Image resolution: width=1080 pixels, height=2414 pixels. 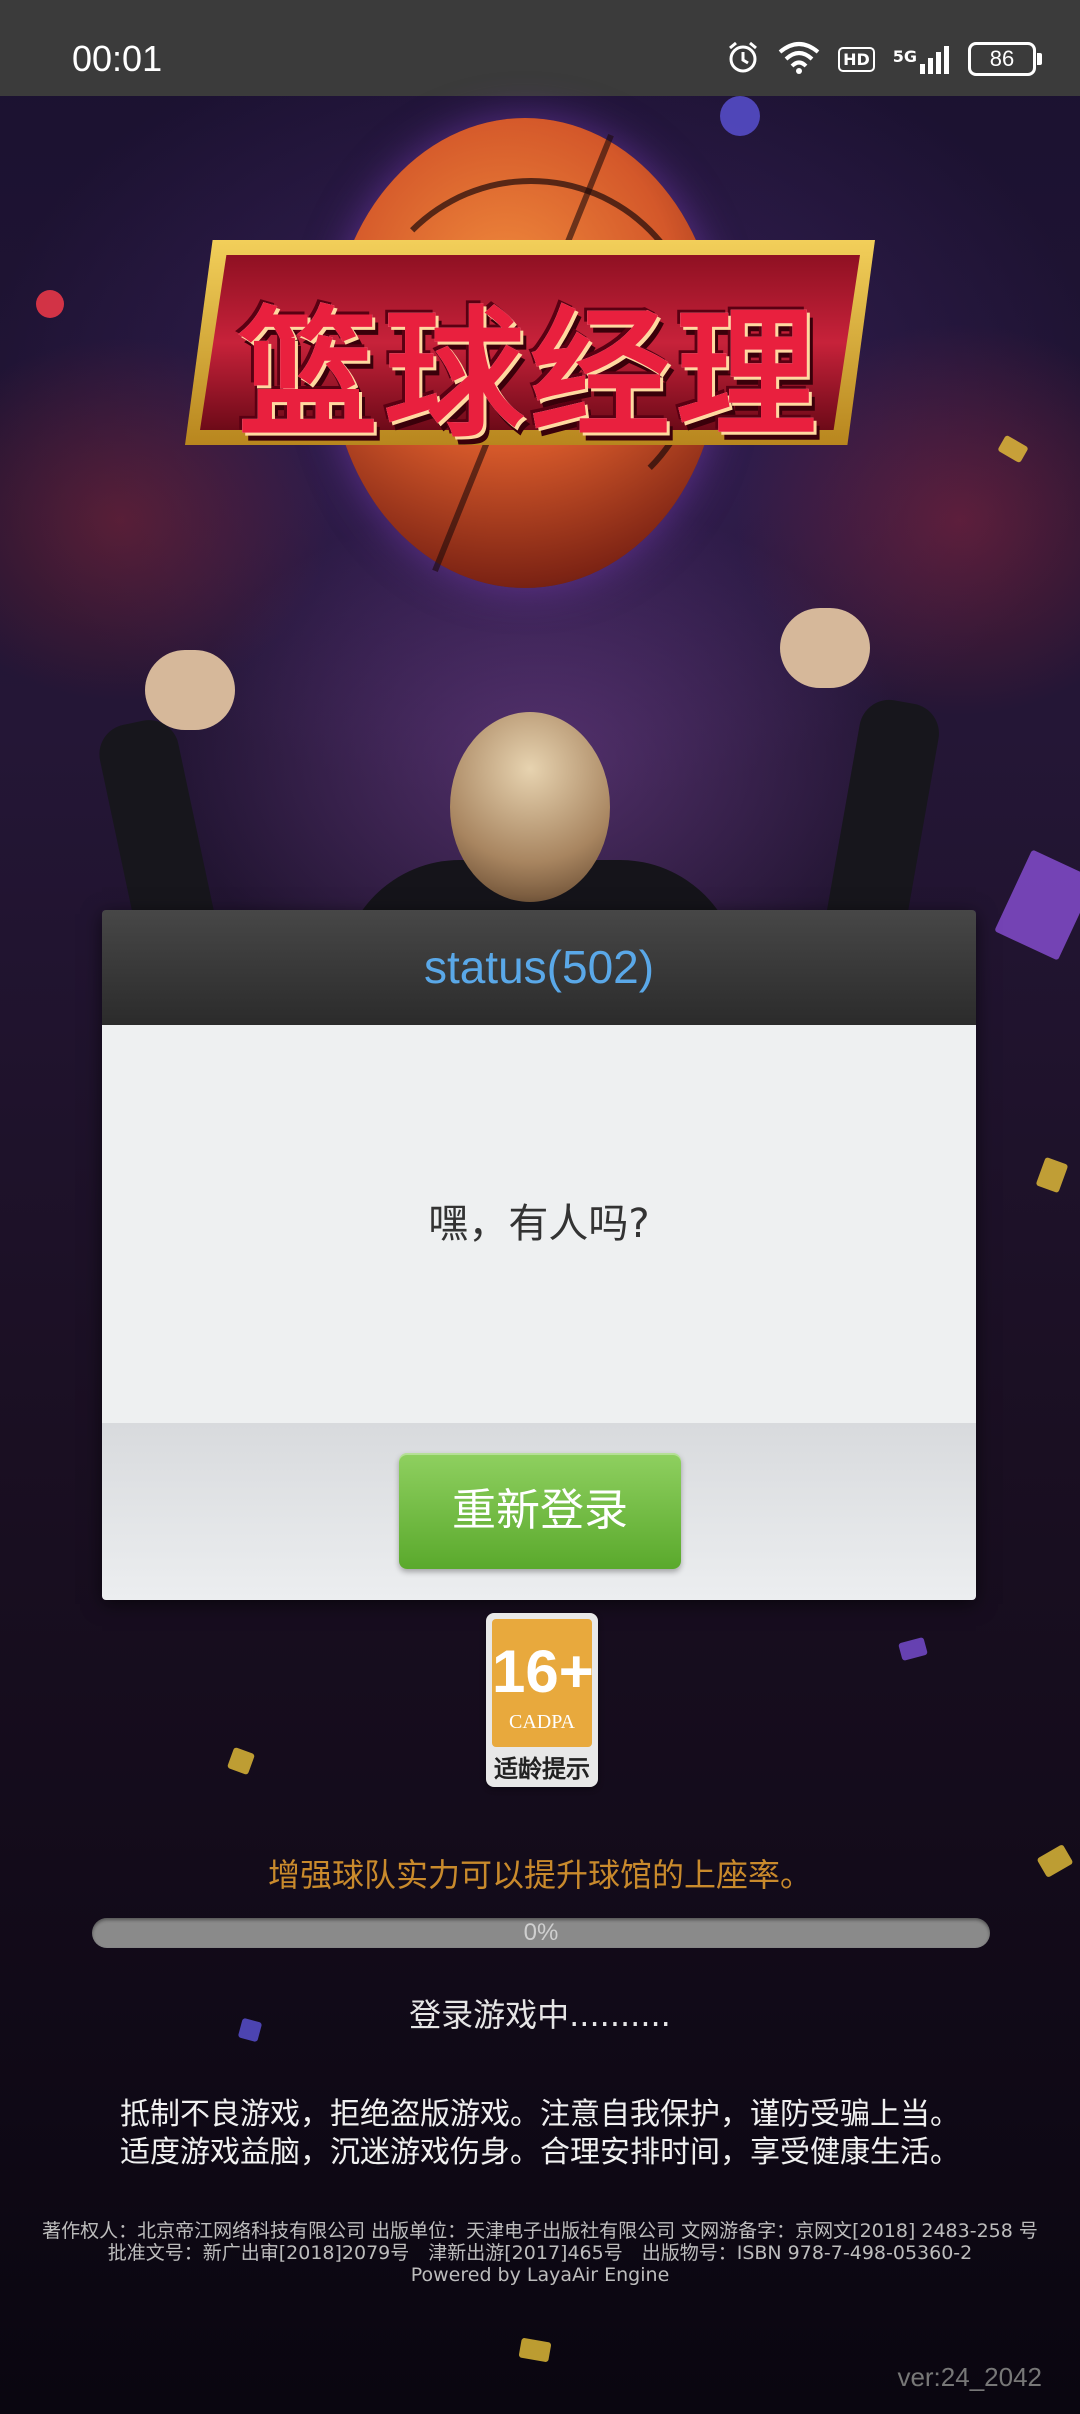 I want to click on copyright-line3: Powered by LayaAir Engine, so click(x=540, y=2275).